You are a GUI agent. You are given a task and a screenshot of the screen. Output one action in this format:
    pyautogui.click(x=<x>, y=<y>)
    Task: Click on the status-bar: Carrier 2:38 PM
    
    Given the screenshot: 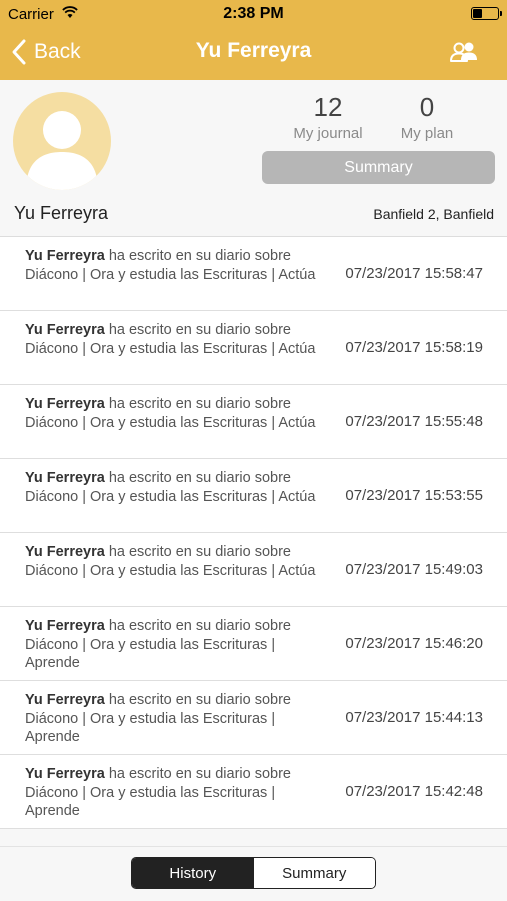 What is the action you would take?
    pyautogui.click(x=253, y=14)
    